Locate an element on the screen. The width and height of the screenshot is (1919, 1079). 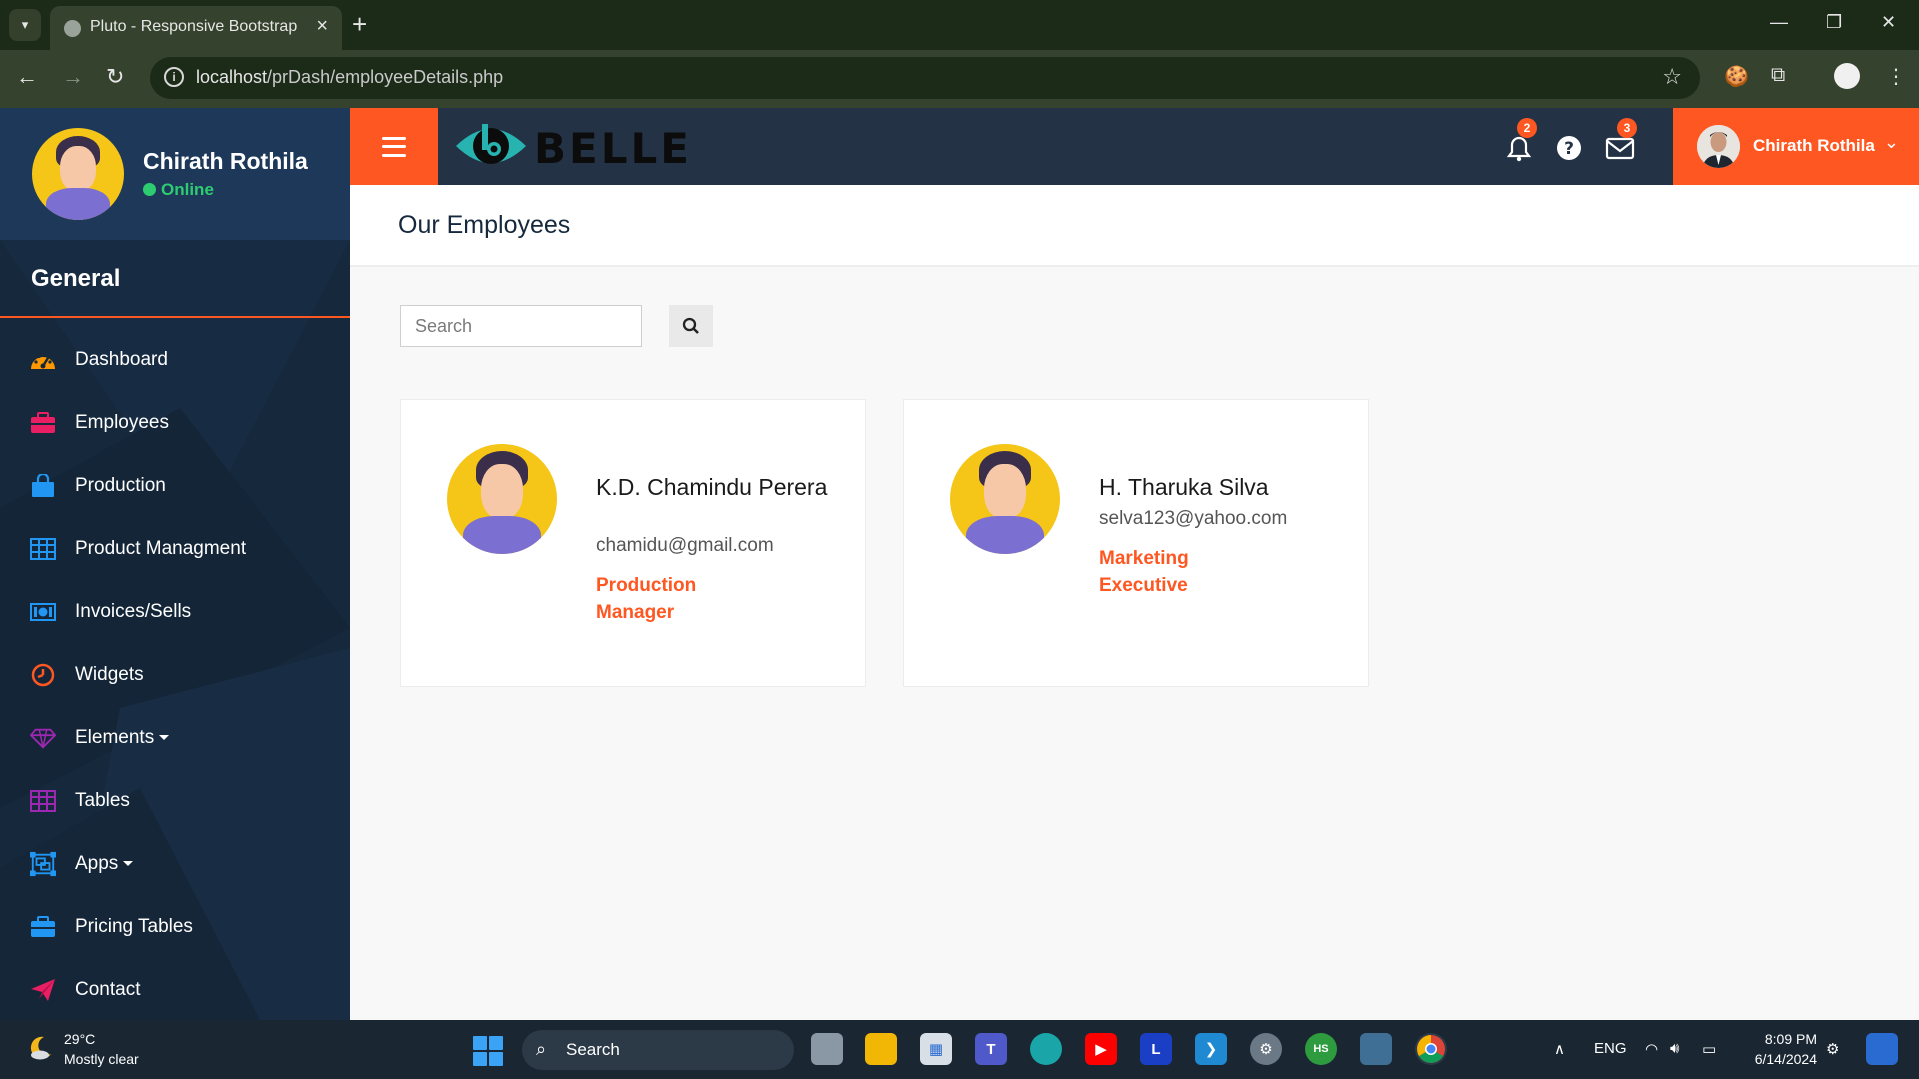
forward-icon: → is located at coordinates (73, 77).